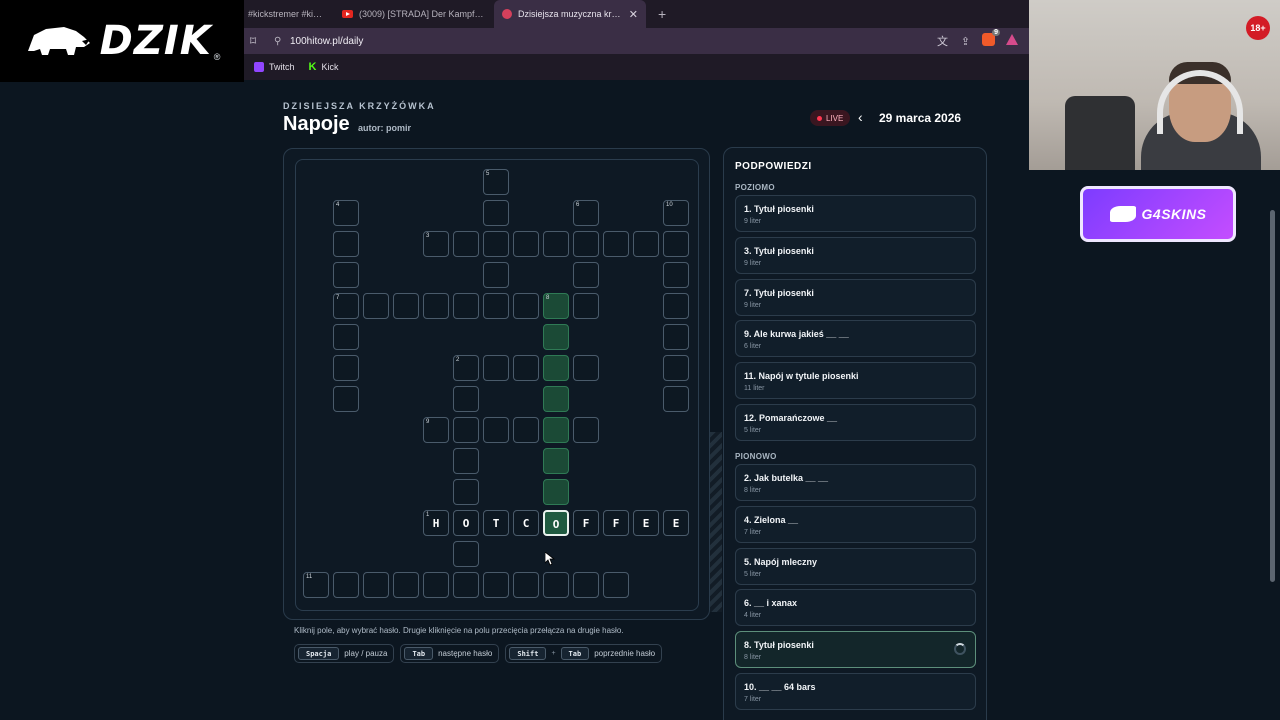  What do you see at coordinates (414, 14) in the screenshot?
I see `tab-youtube: (3009) [STRADA] Der Kampf um die A` at bounding box center [414, 14].